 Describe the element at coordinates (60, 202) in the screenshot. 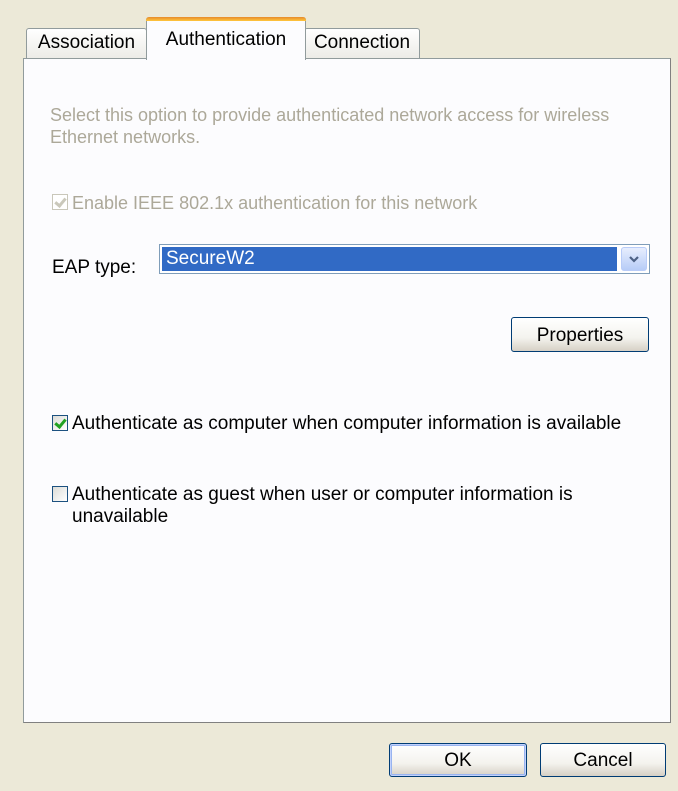

I see `enable-8021x-checkbox` at that location.